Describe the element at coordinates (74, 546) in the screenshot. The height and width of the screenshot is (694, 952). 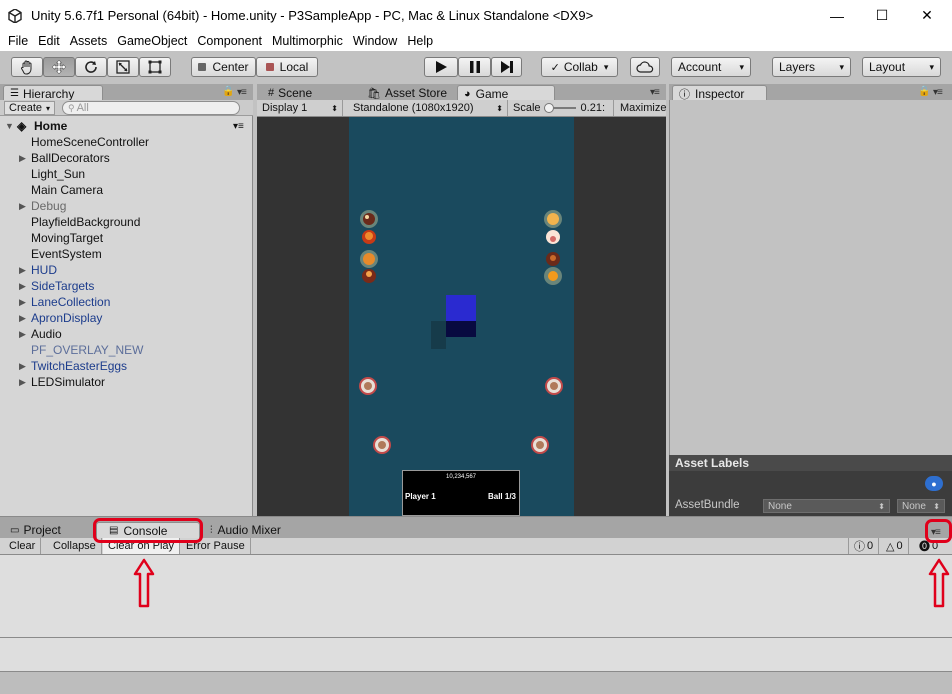
I see `collapse-label: Collapse` at that location.